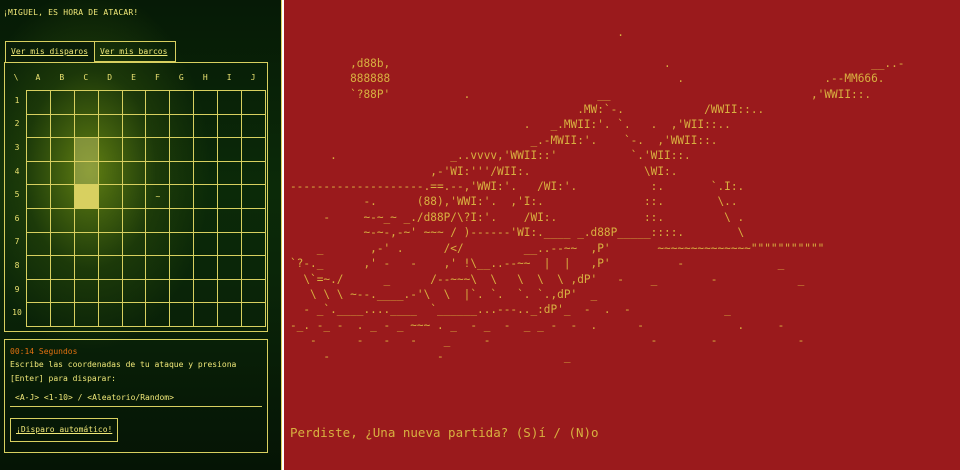  I want to click on board-cell-d10, so click(110, 315).